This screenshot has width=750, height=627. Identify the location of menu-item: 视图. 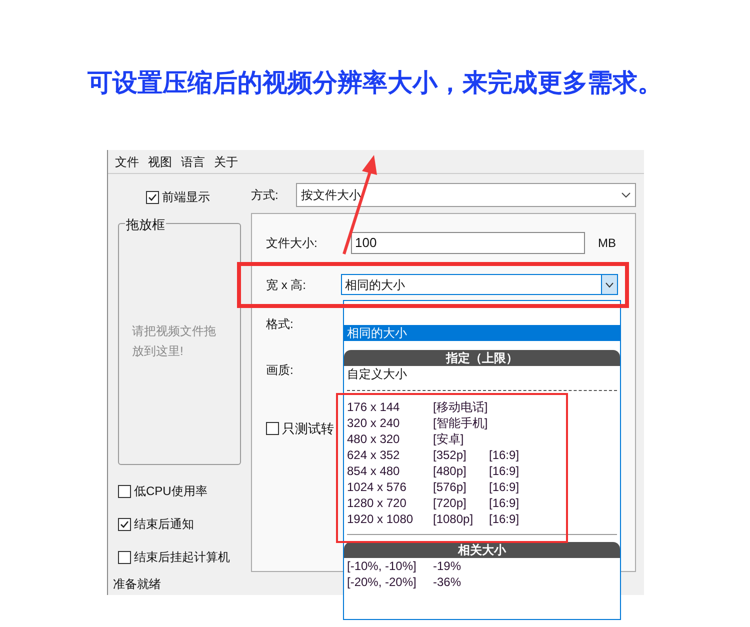
(160, 161).